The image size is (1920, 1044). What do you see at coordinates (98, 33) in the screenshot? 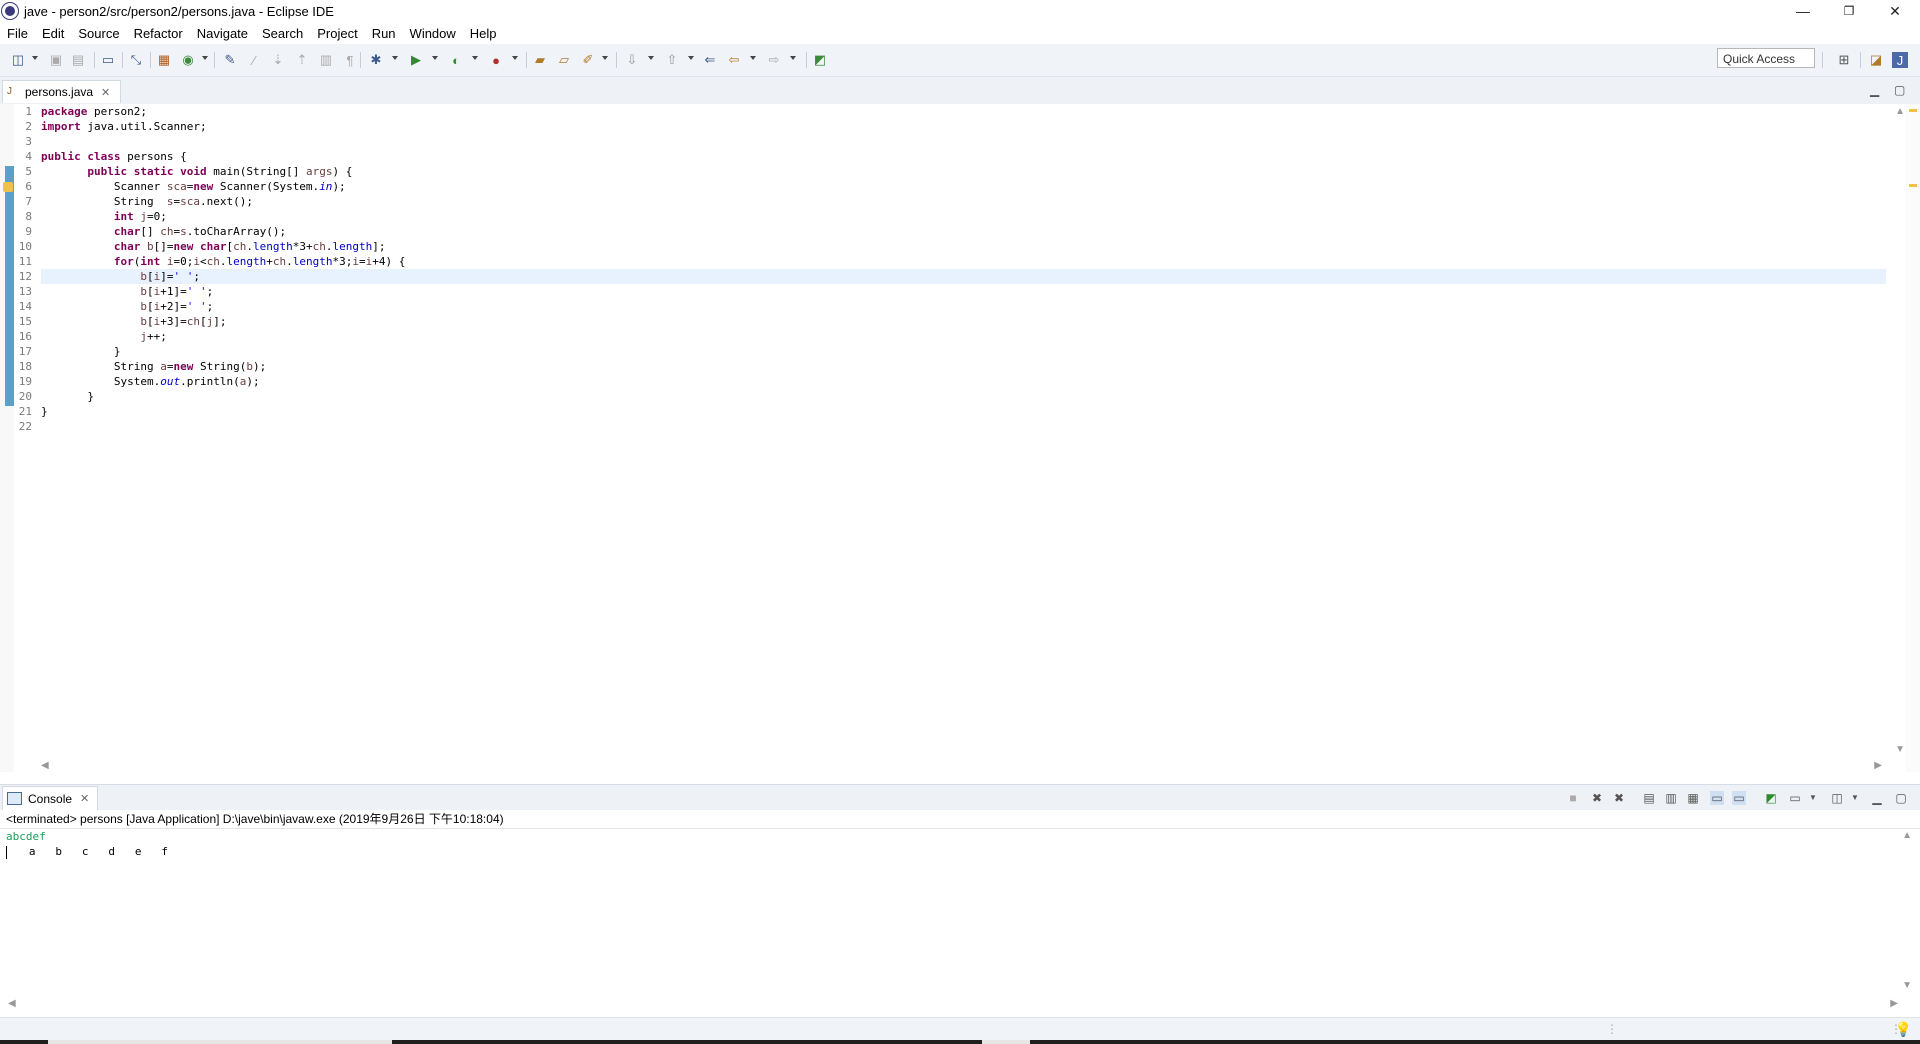
I see `menu-source: Source` at bounding box center [98, 33].